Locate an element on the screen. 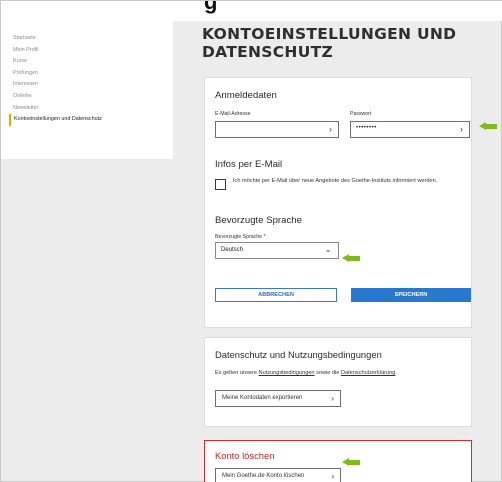  privacy-text-before: Es gelten unsere is located at coordinates (237, 373).